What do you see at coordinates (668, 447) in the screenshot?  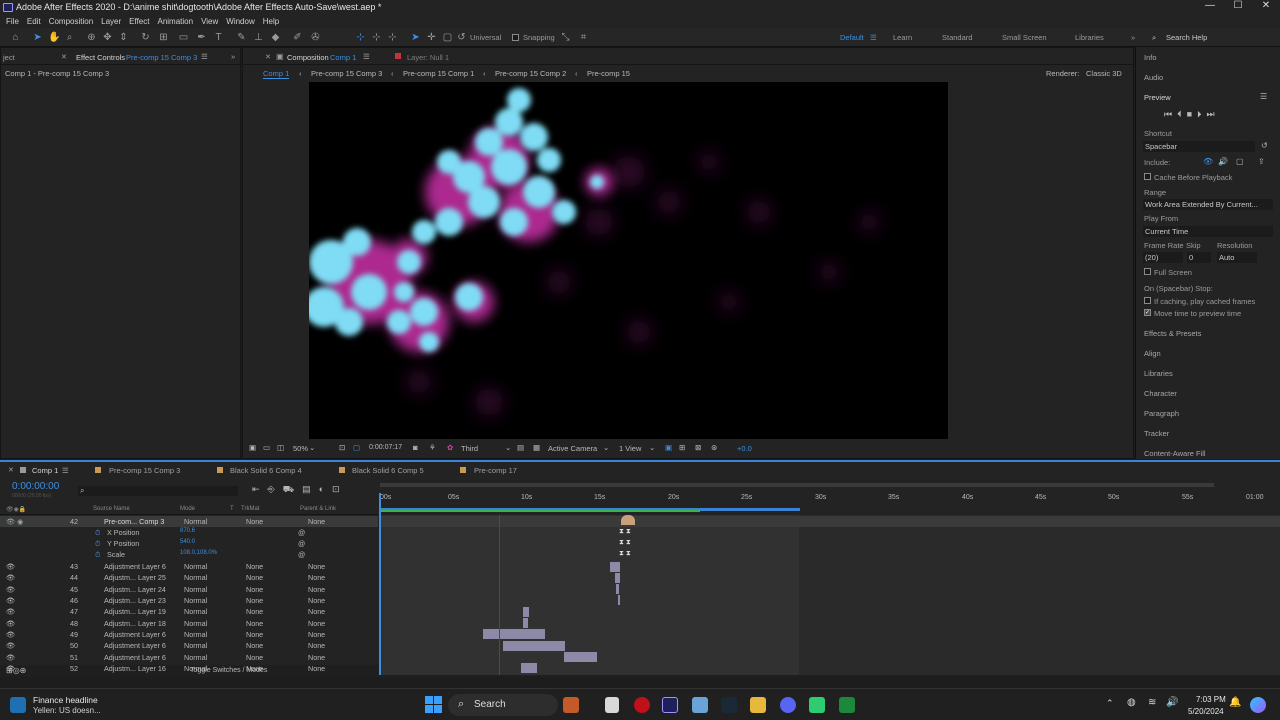 I see `toggle-pixel-aspect-icon: ▣` at bounding box center [668, 447].